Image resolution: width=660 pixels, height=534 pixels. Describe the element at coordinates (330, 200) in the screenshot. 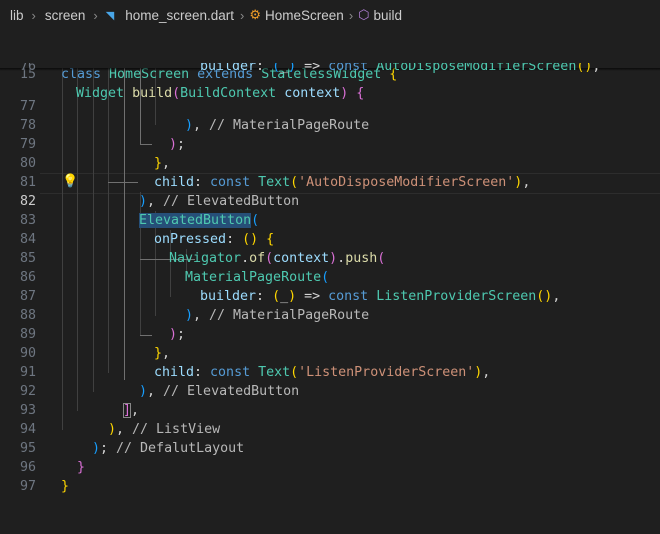

I see `code-line-active: 82 ElevatedButton(` at that location.